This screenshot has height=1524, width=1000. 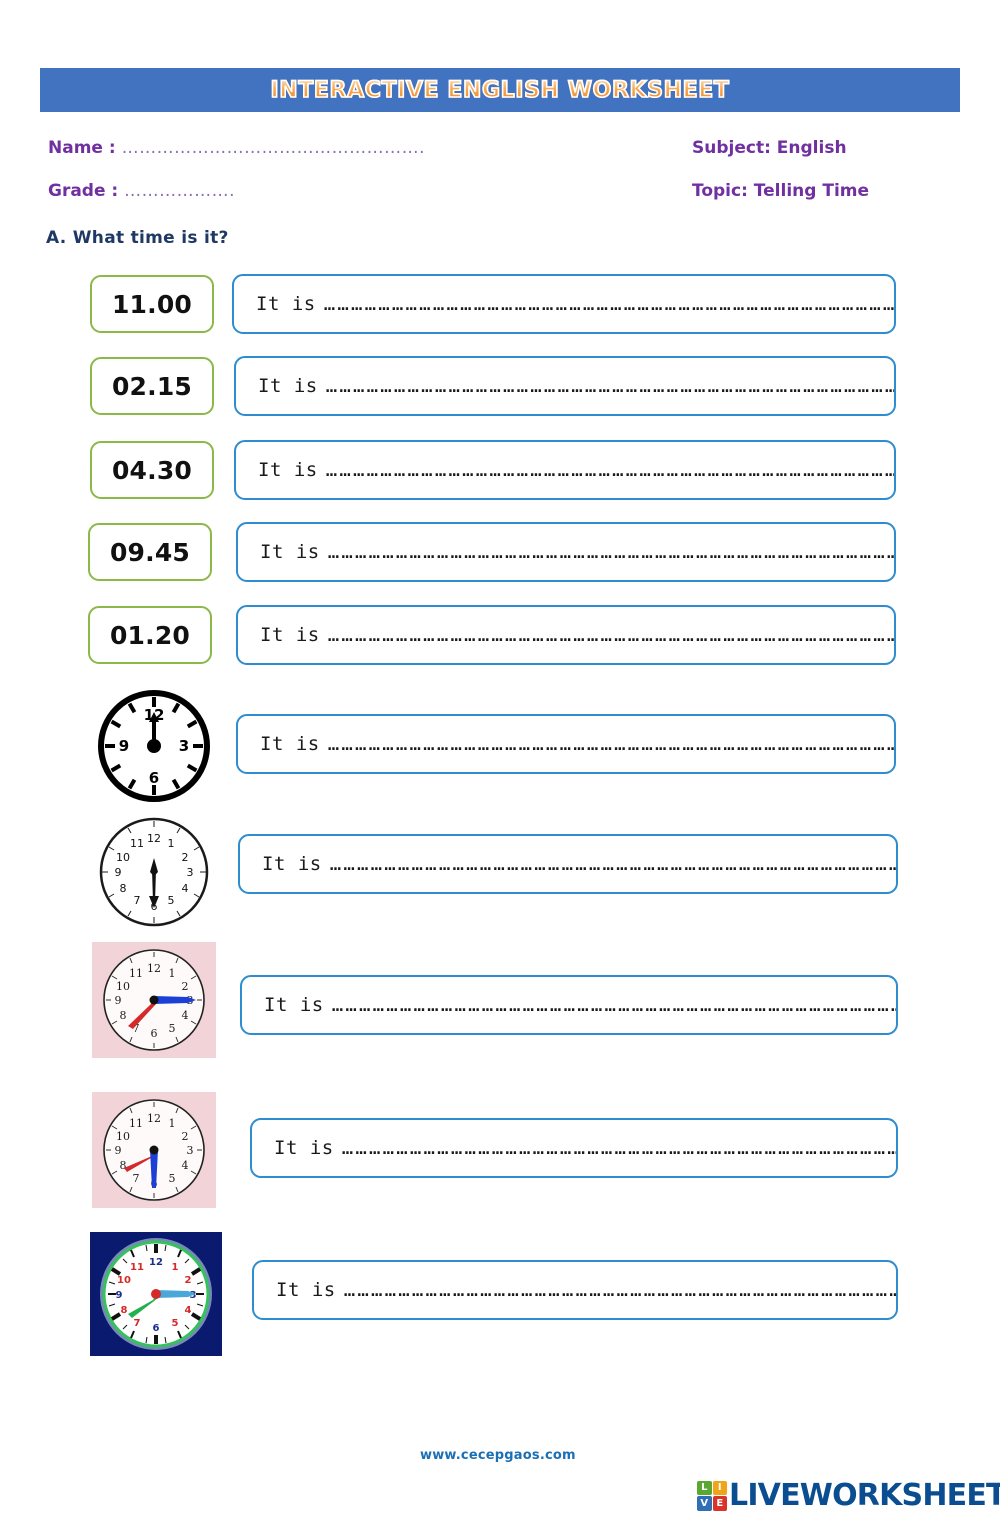 I want to click on page-title: INTERACTIVE ENGLISH WORKSHEET, so click(x=500, y=90).